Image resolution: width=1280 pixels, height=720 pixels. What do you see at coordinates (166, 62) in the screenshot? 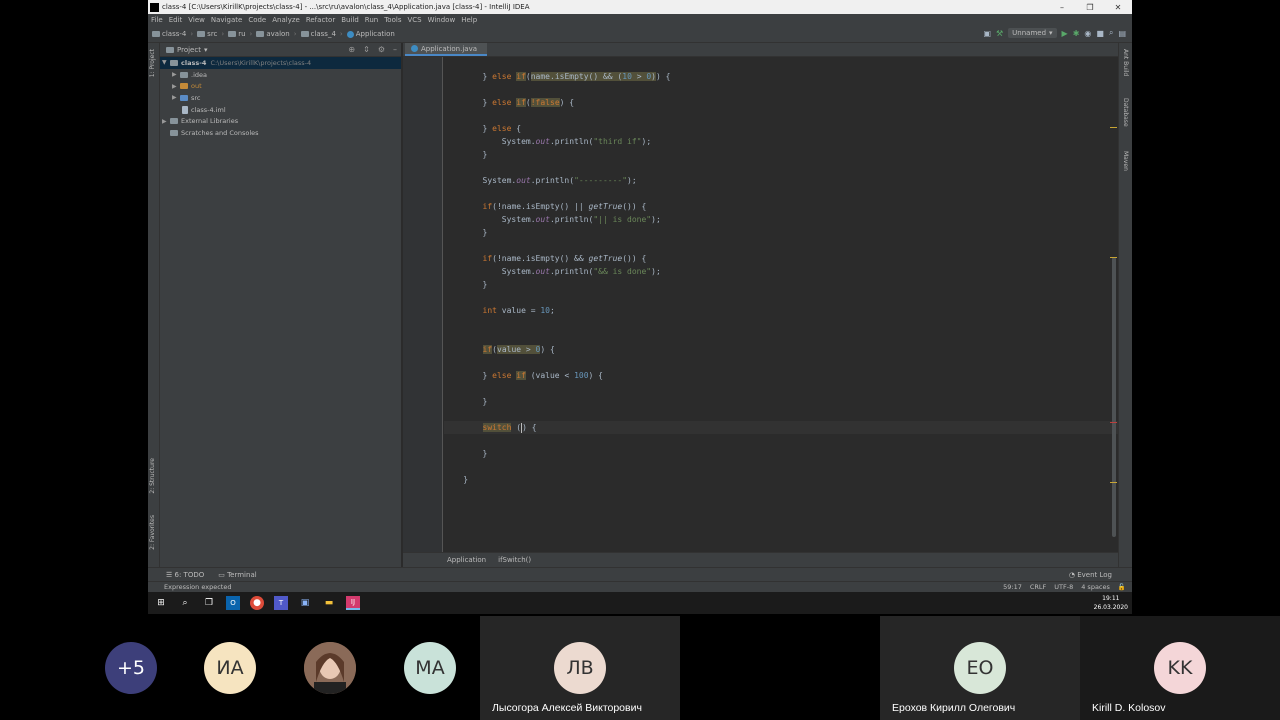
I see `chevron-down-icon: ▼` at bounding box center [166, 62].